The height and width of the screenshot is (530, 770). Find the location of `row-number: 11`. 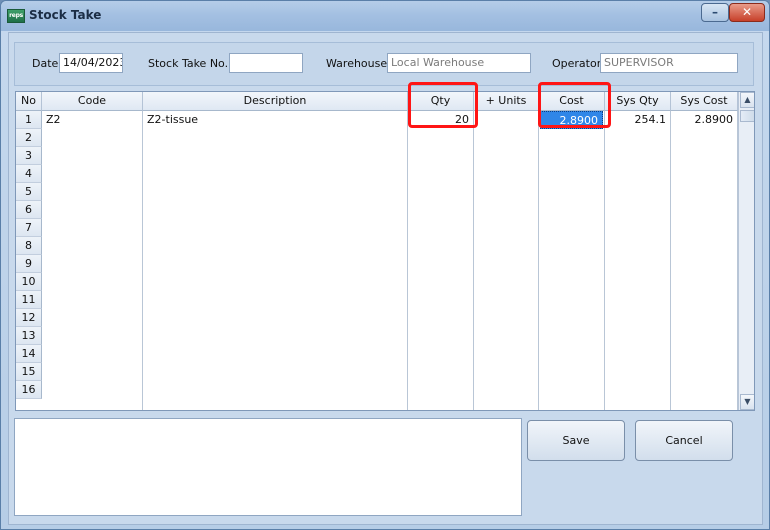

row-number: 11 is located at coordinates (29, 300).